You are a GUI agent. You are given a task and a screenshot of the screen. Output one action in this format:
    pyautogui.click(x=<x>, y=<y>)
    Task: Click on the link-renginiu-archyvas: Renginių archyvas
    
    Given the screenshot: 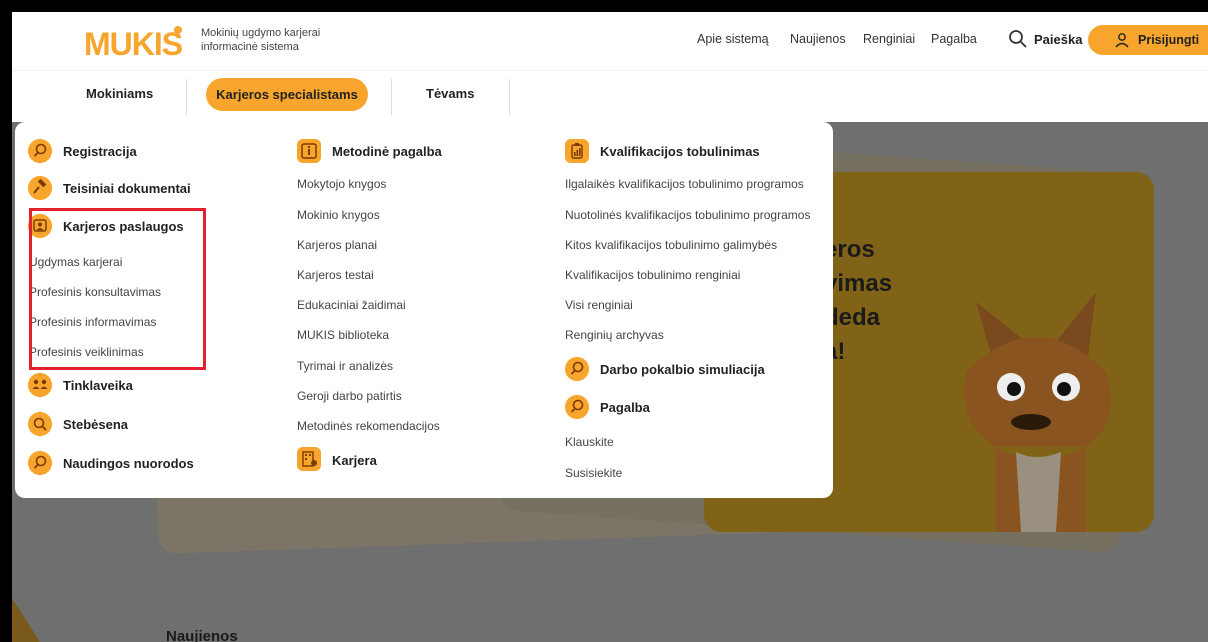 What is the action you would take?
    pyautogui.click(x=614, y=335)
    